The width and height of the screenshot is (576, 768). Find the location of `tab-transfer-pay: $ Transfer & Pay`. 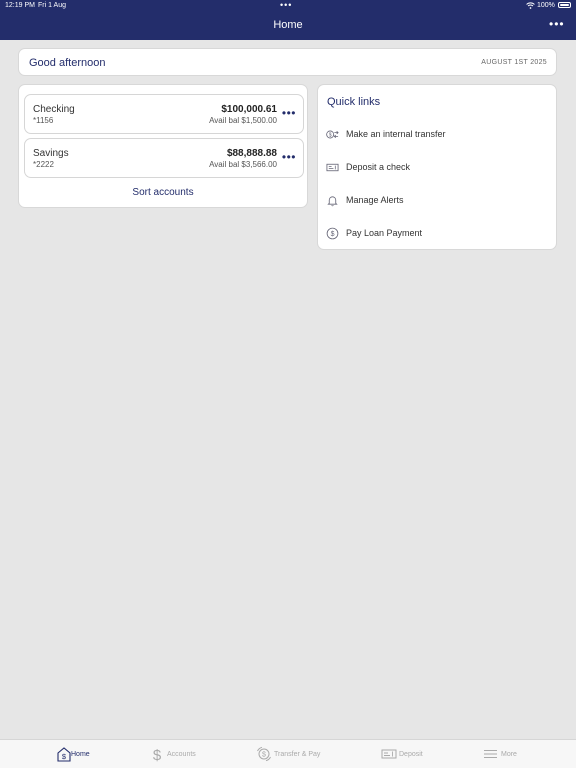

tab-transfer-pay: $ Transfer & Pay is located at coordinates (292, 755).